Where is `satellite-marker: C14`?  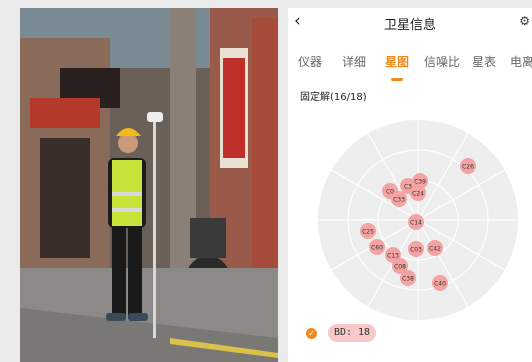 satellite-marker: C14 is located at coordinates (416, 222).